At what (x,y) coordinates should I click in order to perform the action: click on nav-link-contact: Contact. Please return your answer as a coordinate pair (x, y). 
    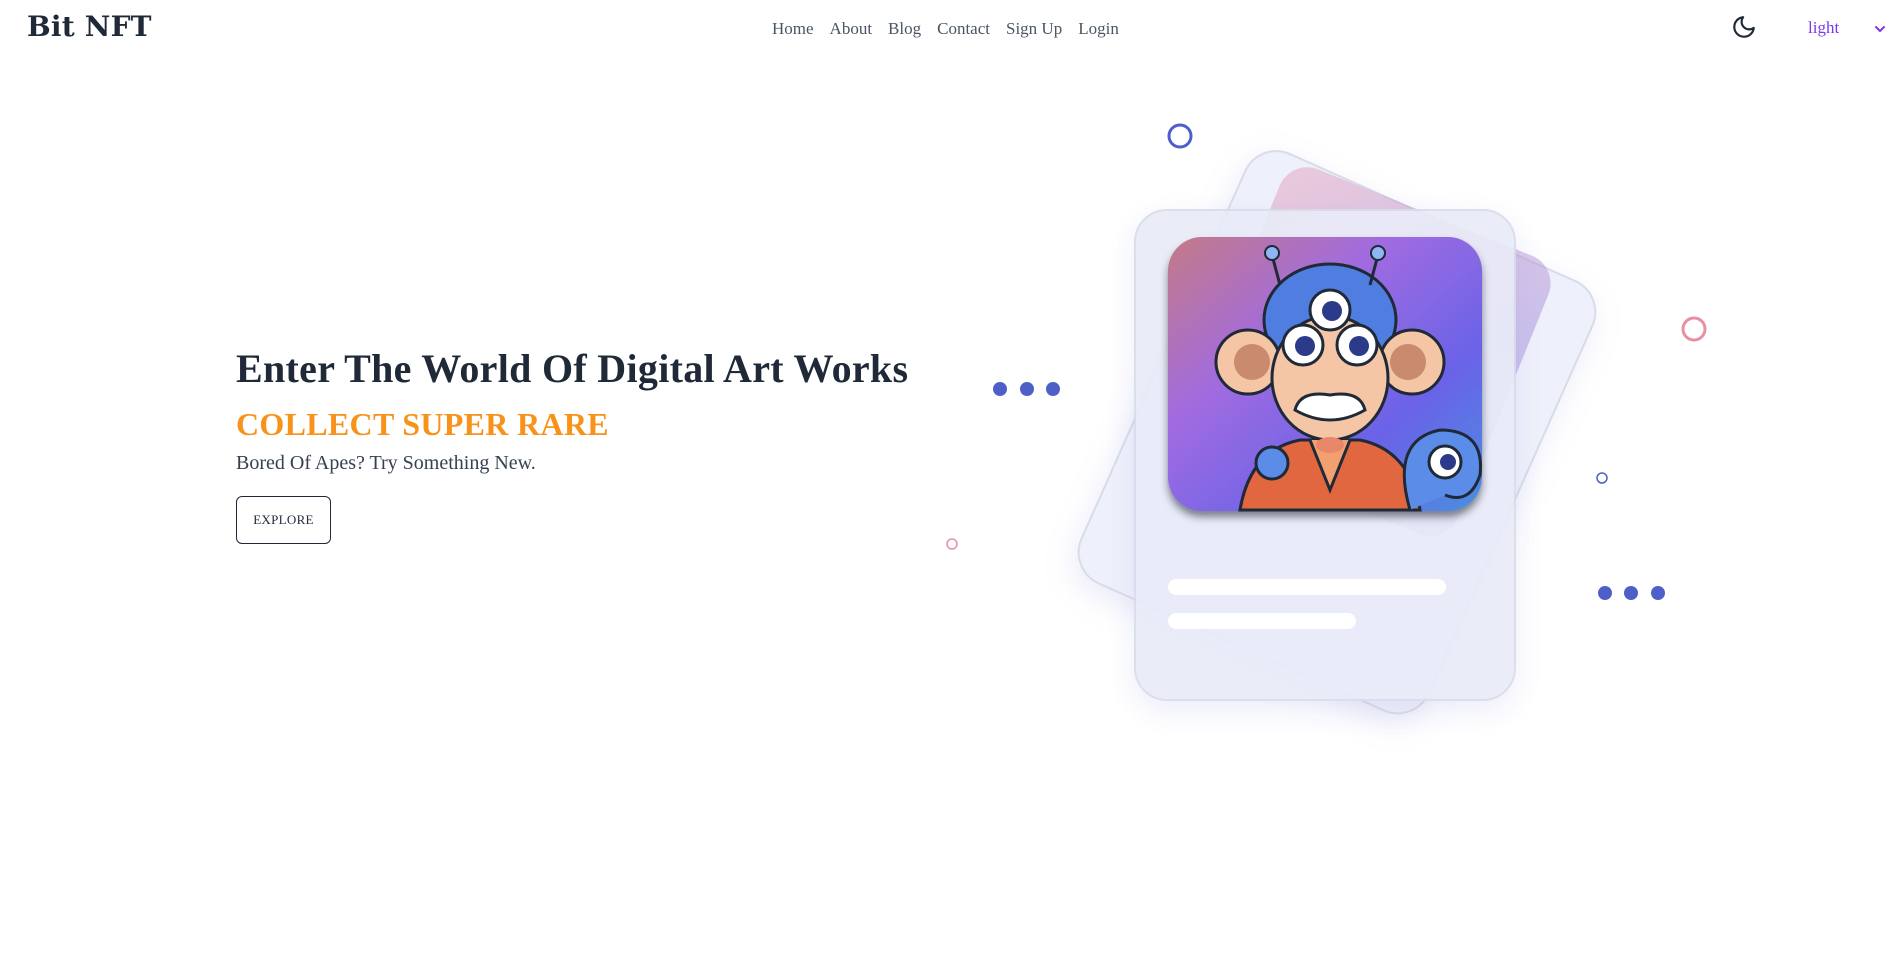
    Looking at the image, I should click on (963, 29).